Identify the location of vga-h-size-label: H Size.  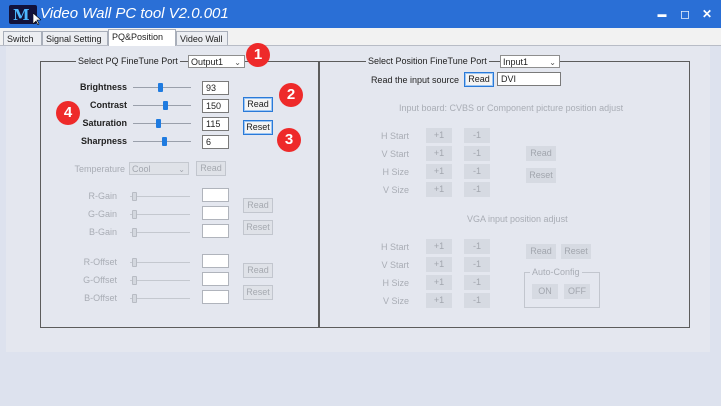
(395, 283).